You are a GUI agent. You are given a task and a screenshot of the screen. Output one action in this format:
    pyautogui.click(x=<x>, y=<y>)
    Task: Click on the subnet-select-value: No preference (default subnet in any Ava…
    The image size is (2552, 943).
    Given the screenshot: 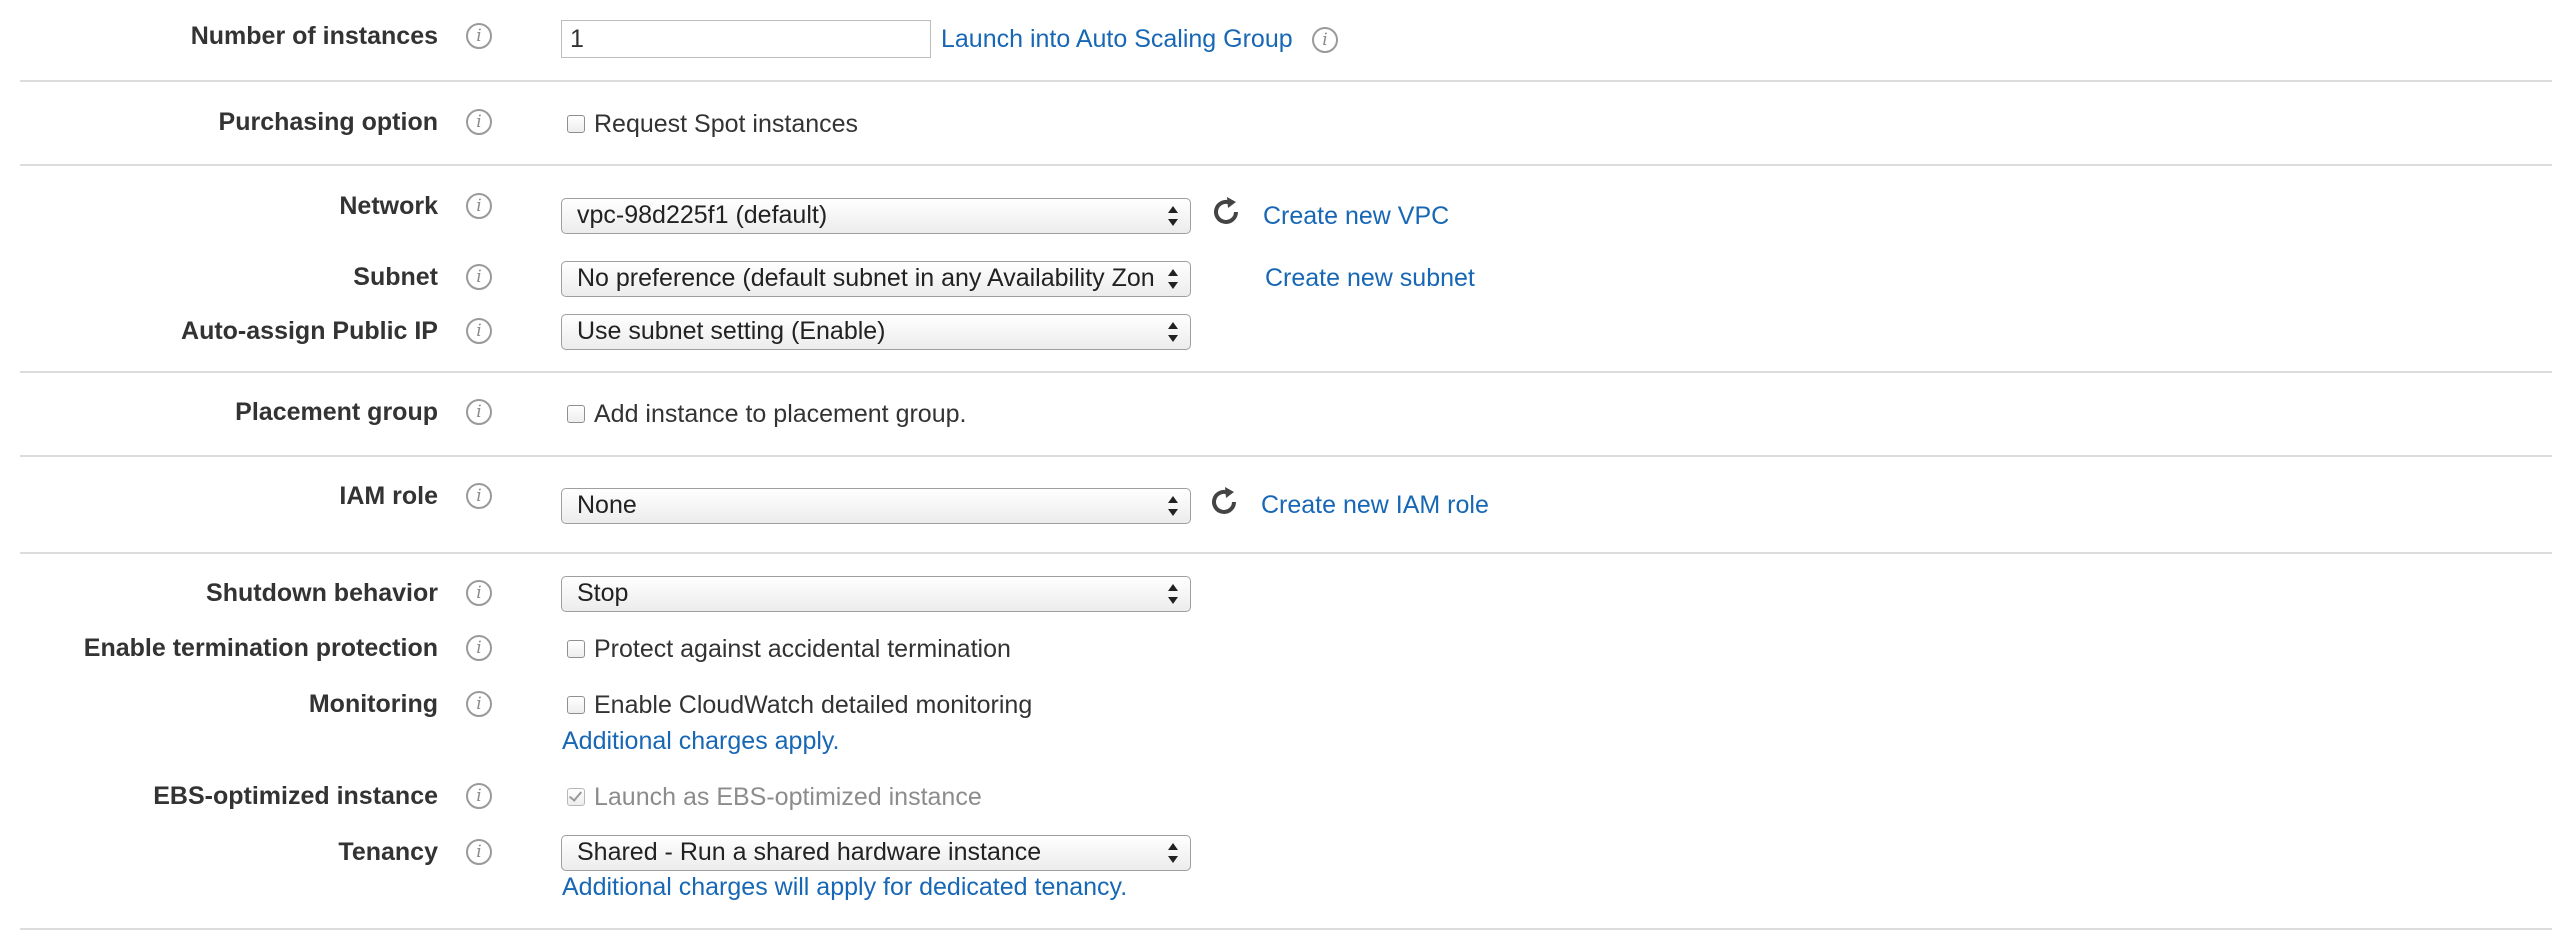 What is the action you would take?
    pyautogui.click(x=866, y=278)
    